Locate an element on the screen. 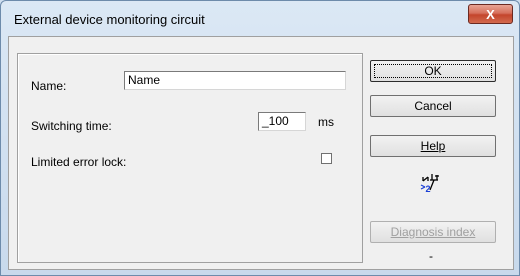  switch-circuit-icon: 2 is located at coordinates (429, 184).